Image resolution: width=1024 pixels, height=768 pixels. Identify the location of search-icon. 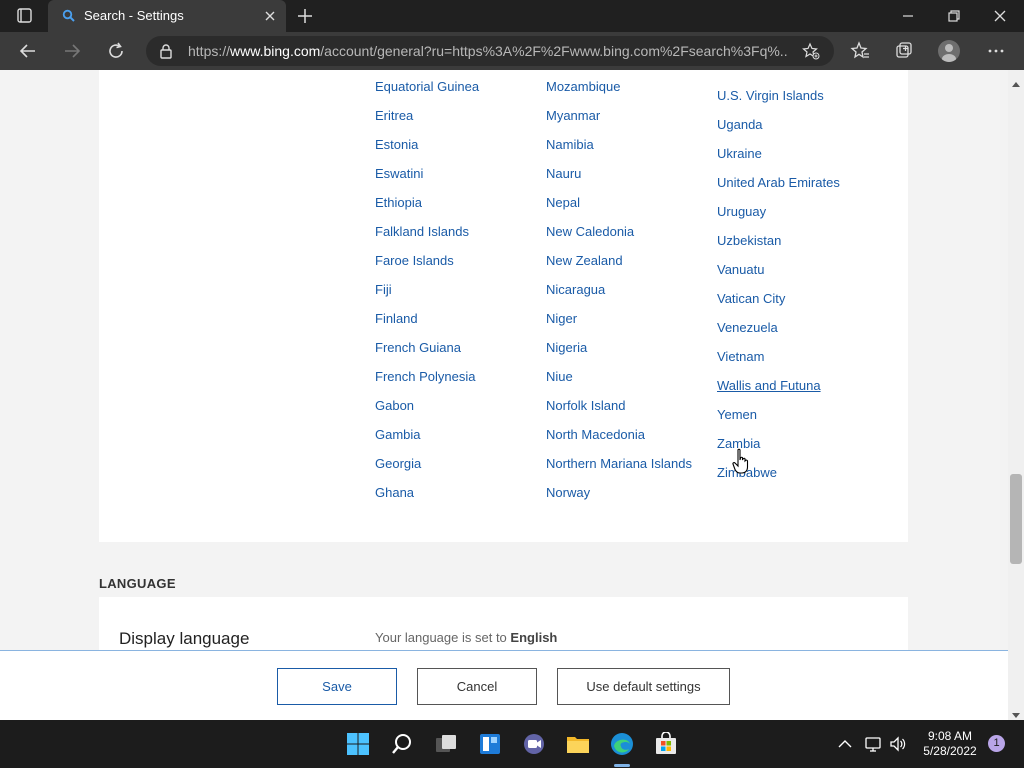
(402, 744).